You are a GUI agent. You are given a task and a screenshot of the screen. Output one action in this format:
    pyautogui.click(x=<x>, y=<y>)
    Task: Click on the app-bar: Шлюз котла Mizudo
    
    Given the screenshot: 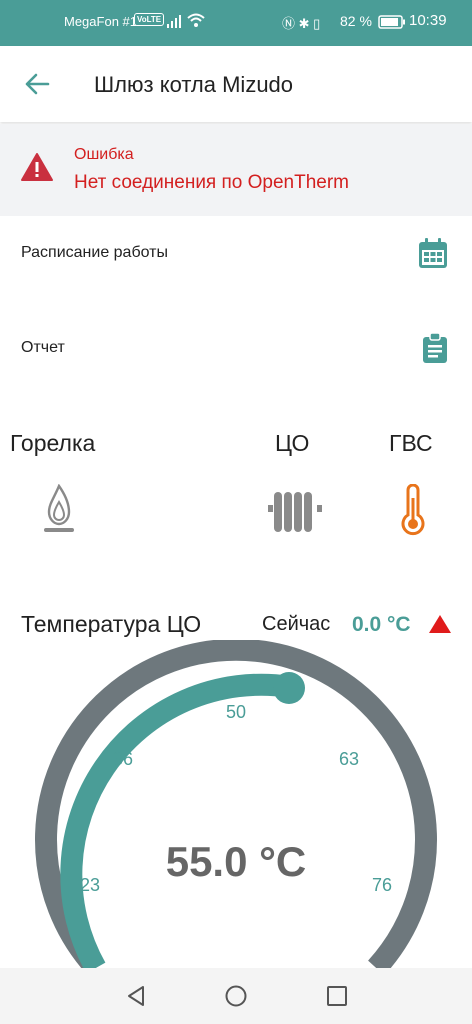 What is the action you would take?
    pyautogui.click(x=236, y=84)
    